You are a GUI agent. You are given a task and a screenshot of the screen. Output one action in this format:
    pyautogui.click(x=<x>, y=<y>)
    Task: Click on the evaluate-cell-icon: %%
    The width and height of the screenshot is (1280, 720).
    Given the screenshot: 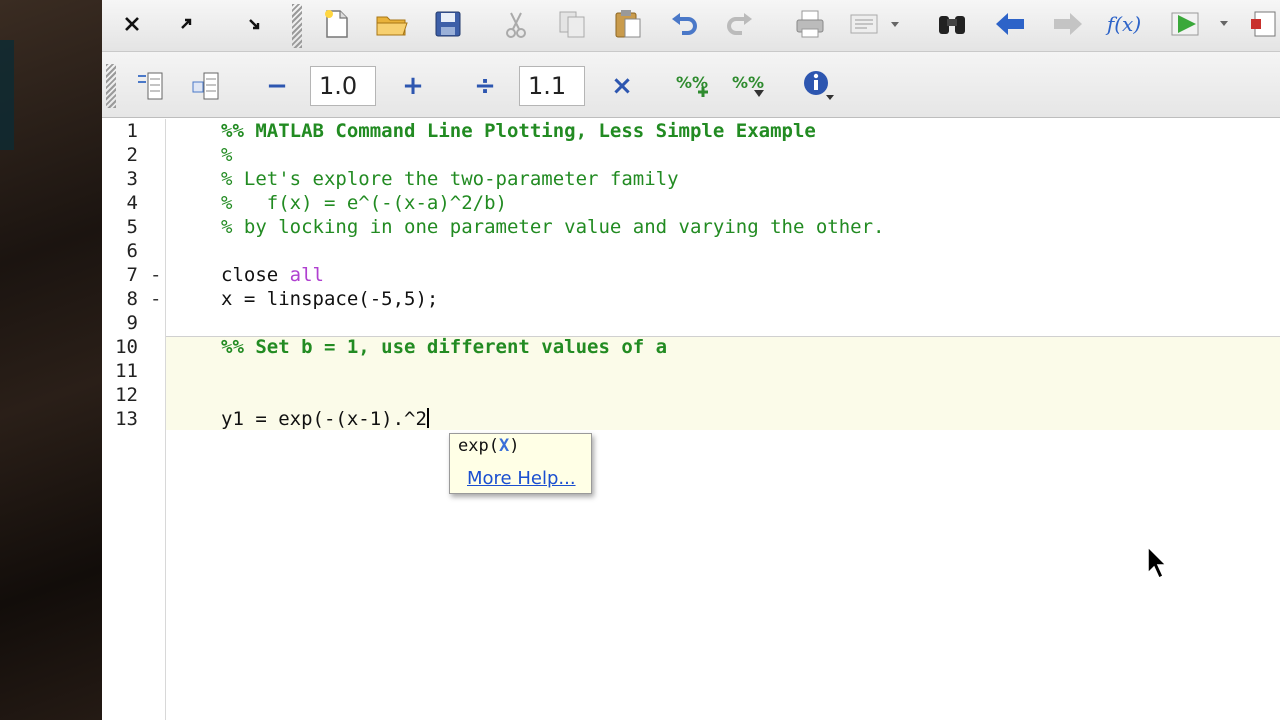 What is the action you would take?
    pyautogui.click(x=692, y=86)
    